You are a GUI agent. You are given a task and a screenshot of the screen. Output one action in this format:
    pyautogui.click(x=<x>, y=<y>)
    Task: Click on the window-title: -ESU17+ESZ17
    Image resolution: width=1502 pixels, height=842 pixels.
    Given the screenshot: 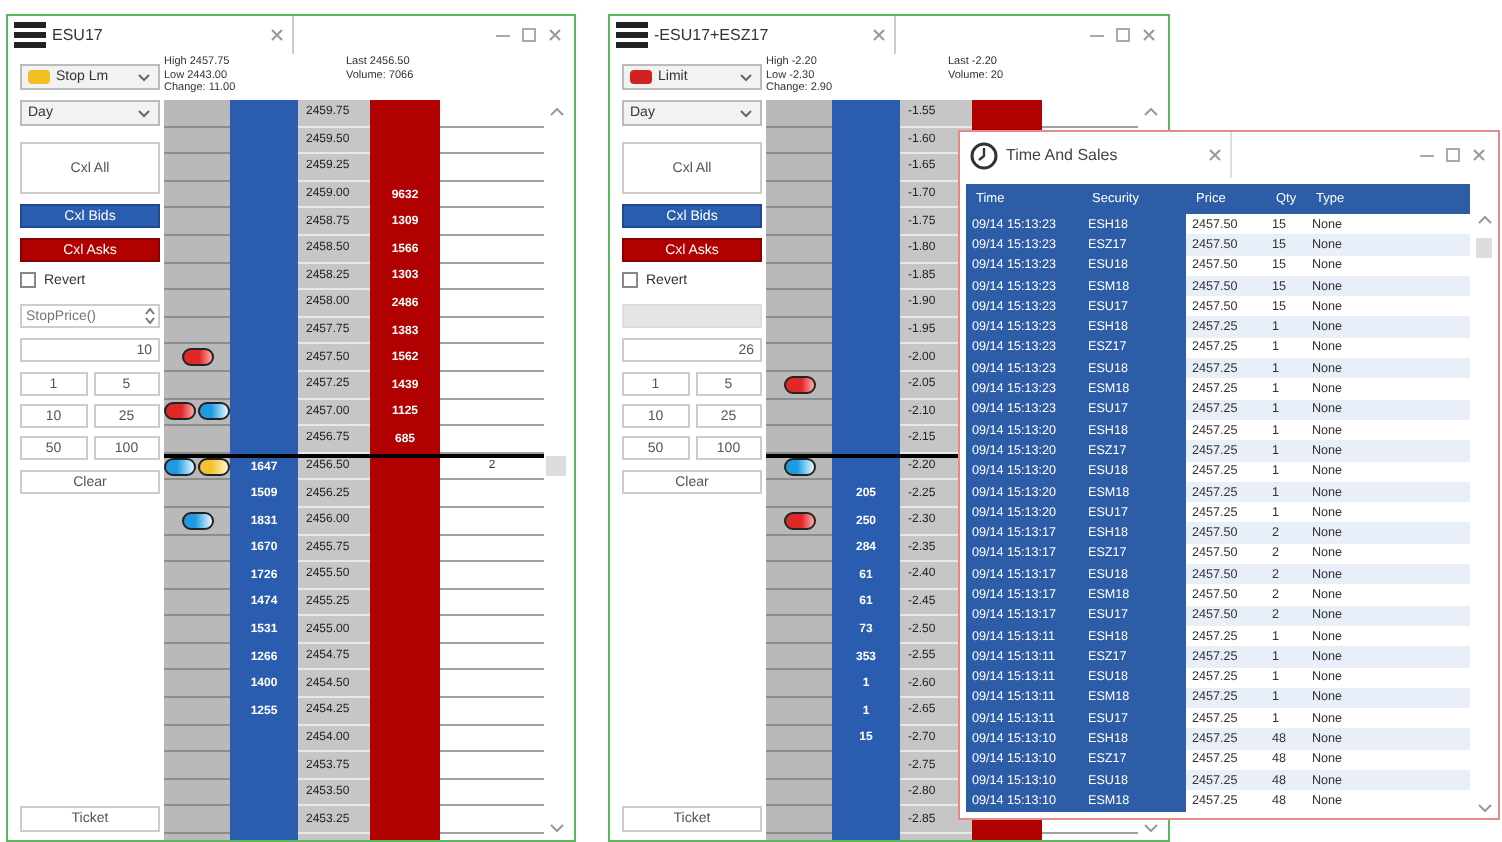 What is the action you would take?
    pyautogui.click(x=711, y=35)
    